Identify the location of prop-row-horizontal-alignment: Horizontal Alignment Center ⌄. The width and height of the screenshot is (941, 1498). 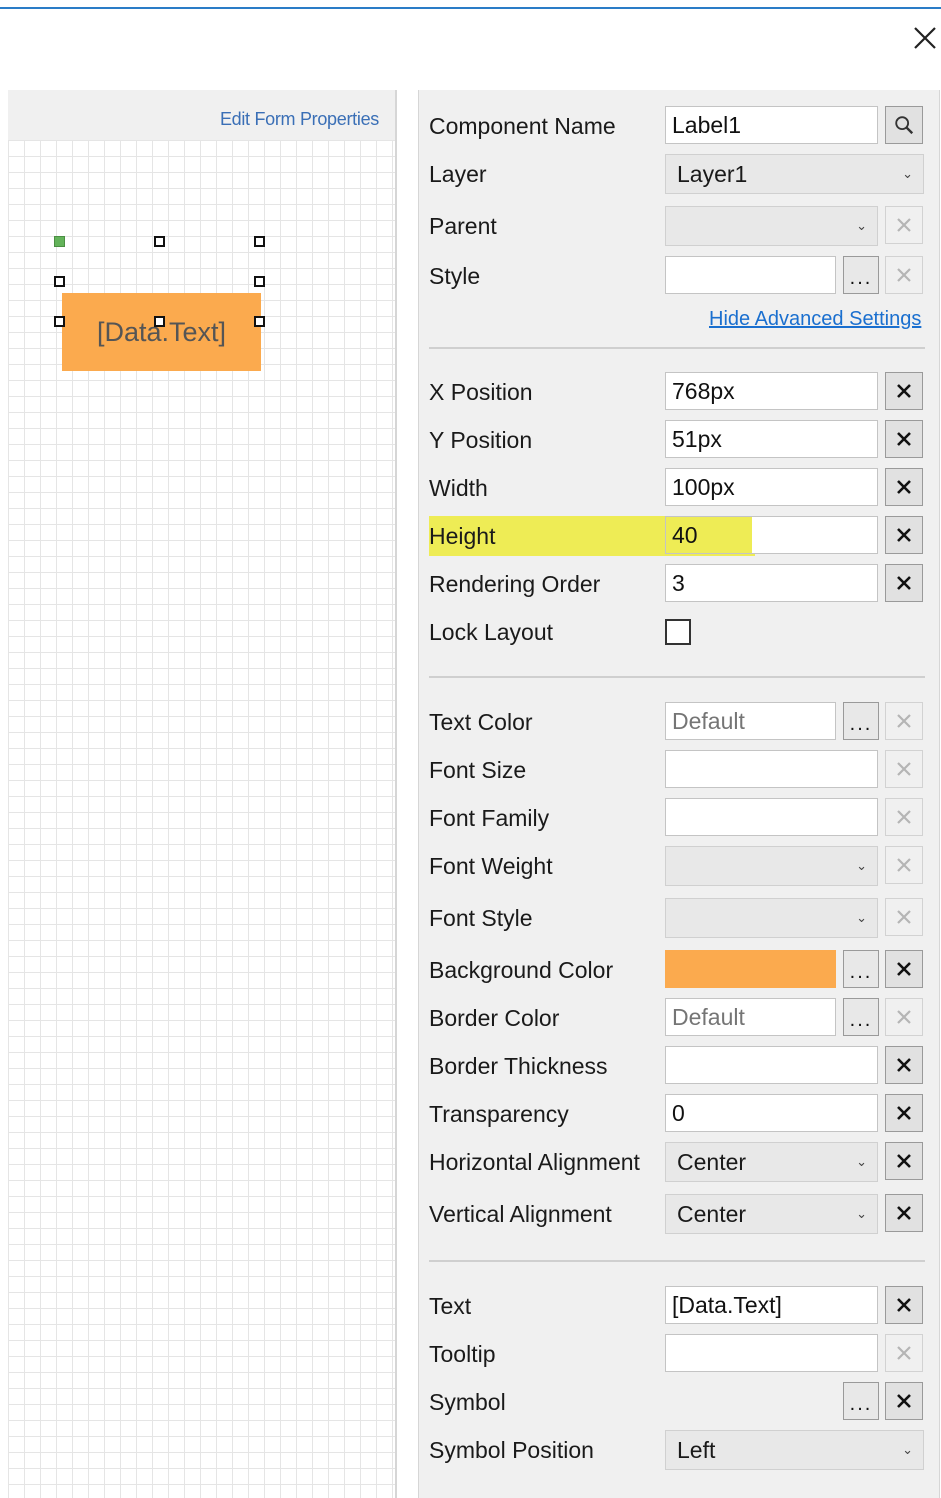
(679, 1162).